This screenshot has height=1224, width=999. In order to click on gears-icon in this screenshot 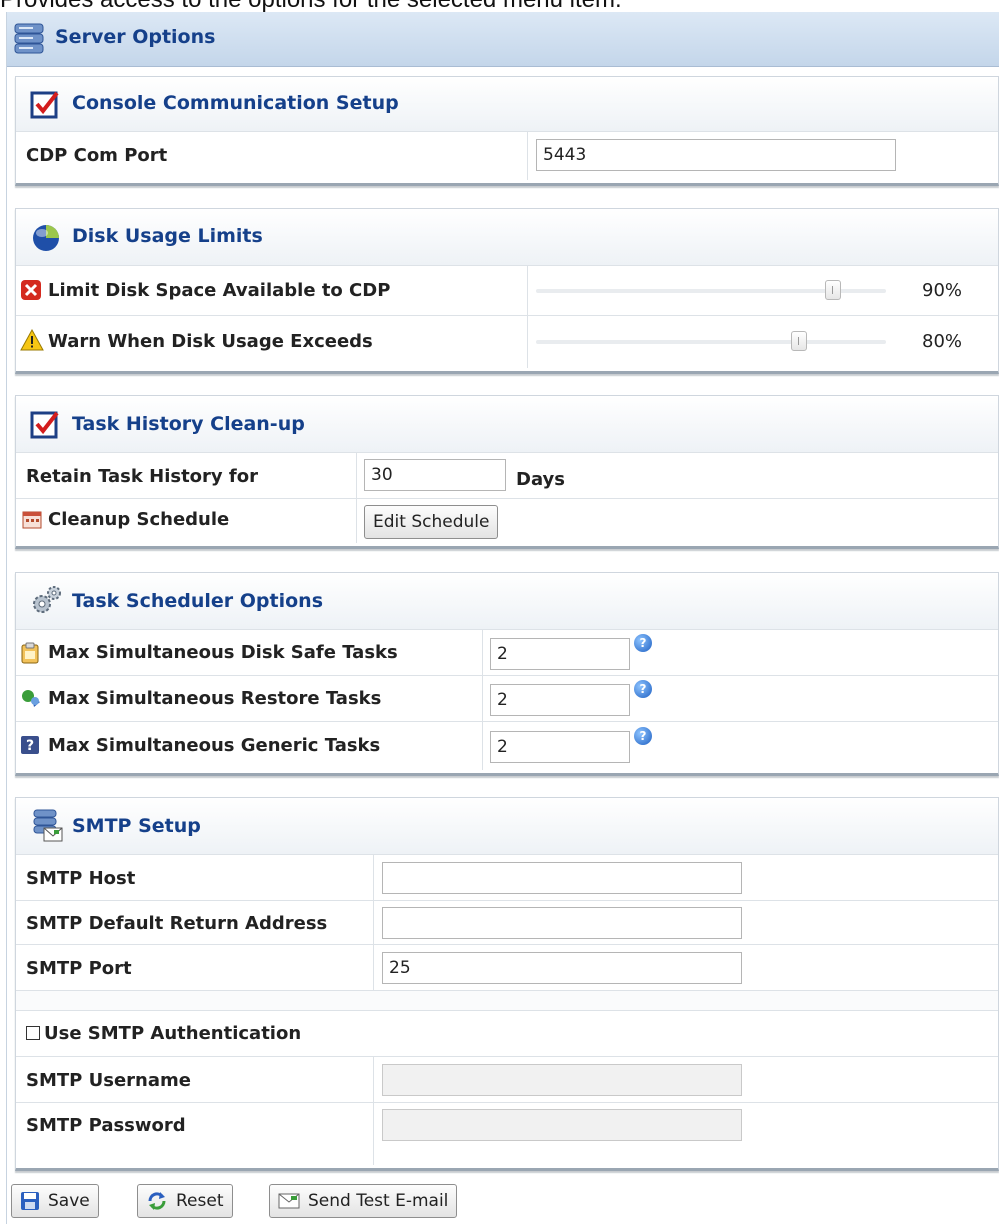, I will do `click(47, 602)`.